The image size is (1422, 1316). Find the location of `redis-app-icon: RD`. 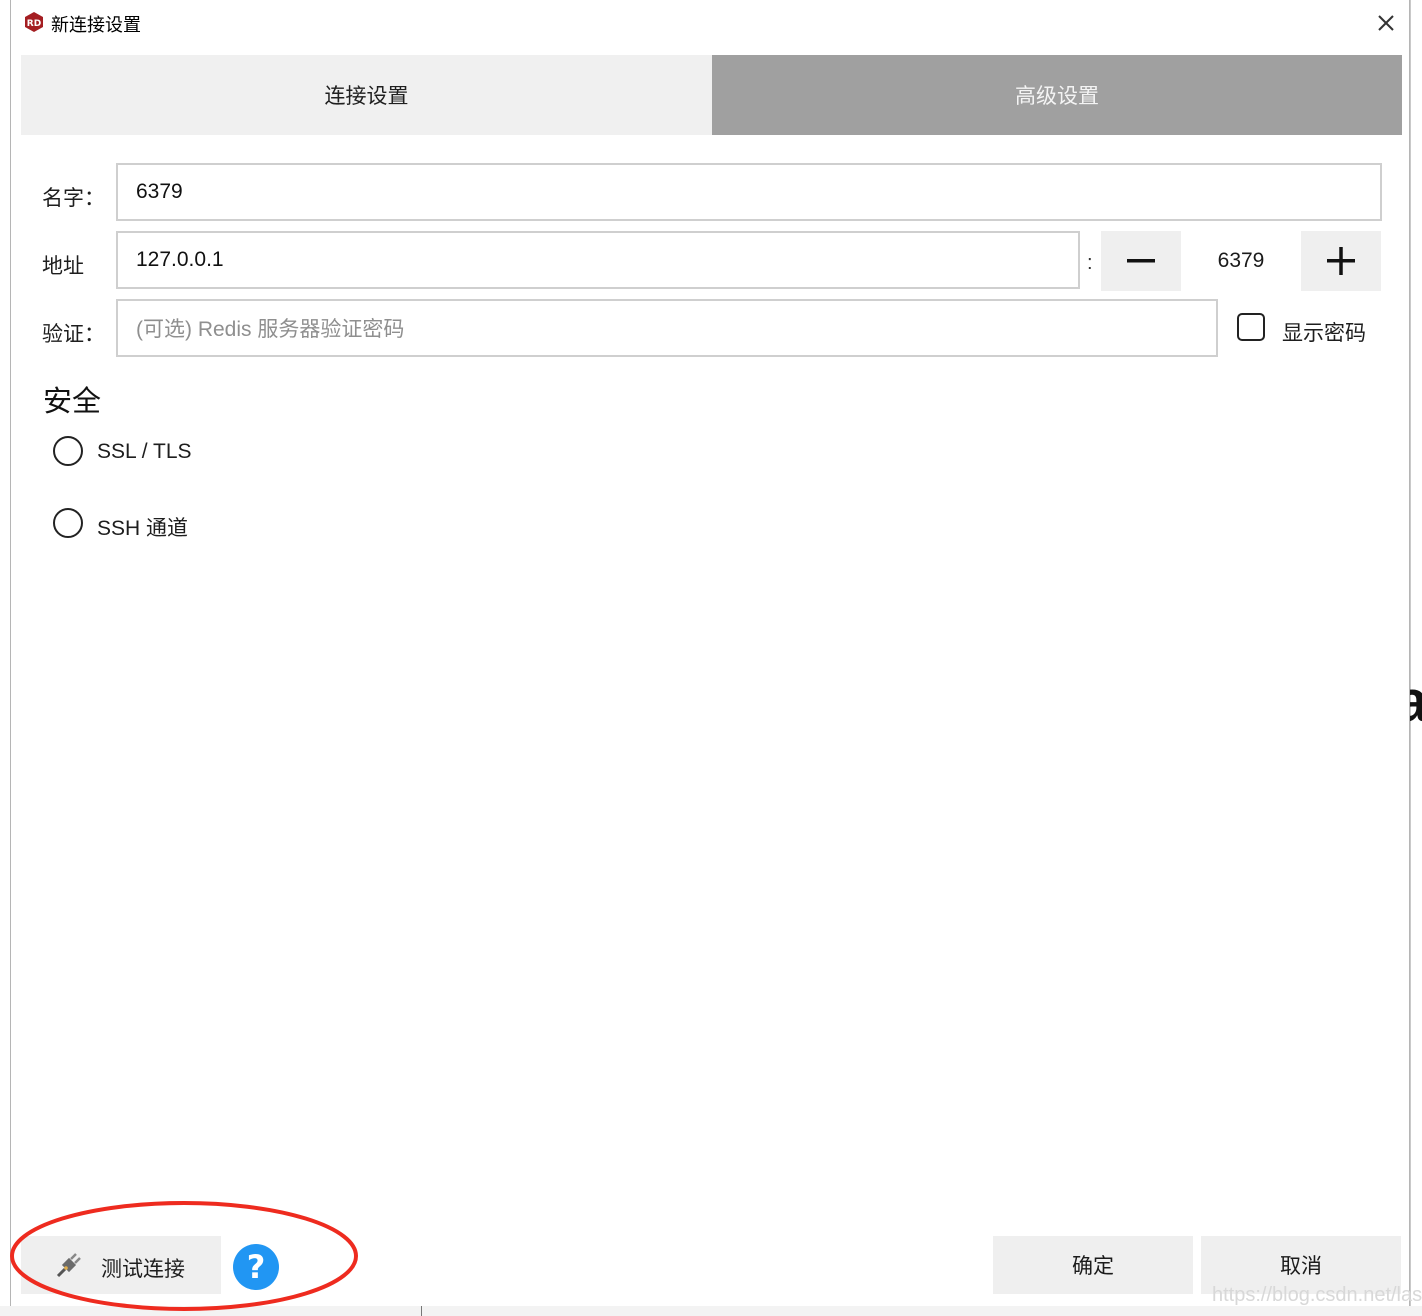

redis-app-icon: RD is located at coordinates (34, 22).